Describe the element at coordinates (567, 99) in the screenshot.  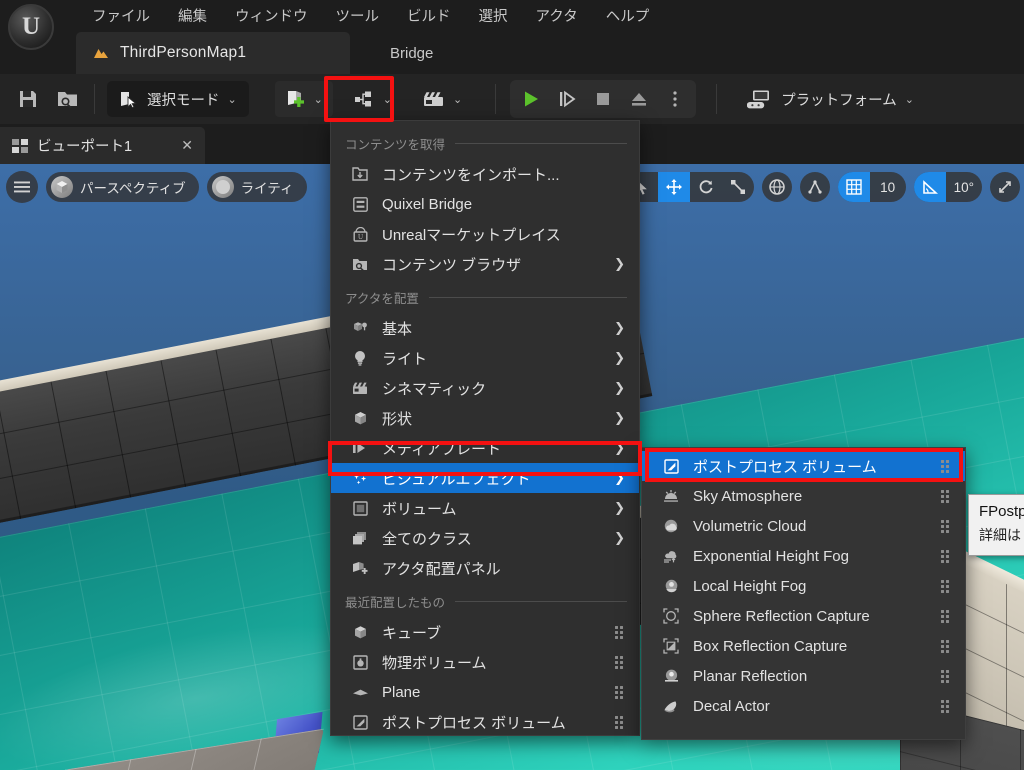
I see `play-step-icon` at that location.